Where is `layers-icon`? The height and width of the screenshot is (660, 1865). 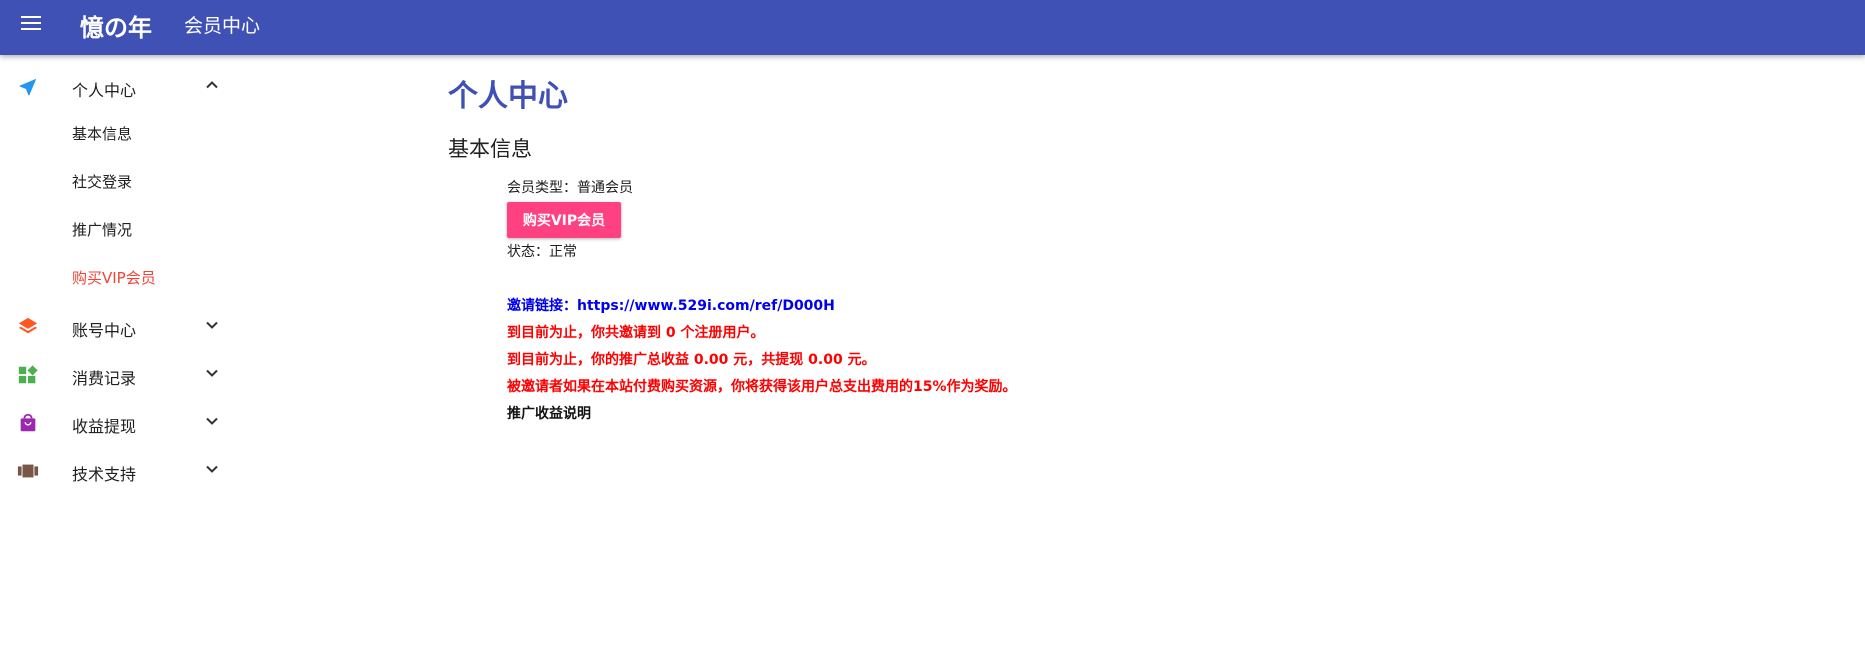
layers-icon is located at coordinates (28, 325).